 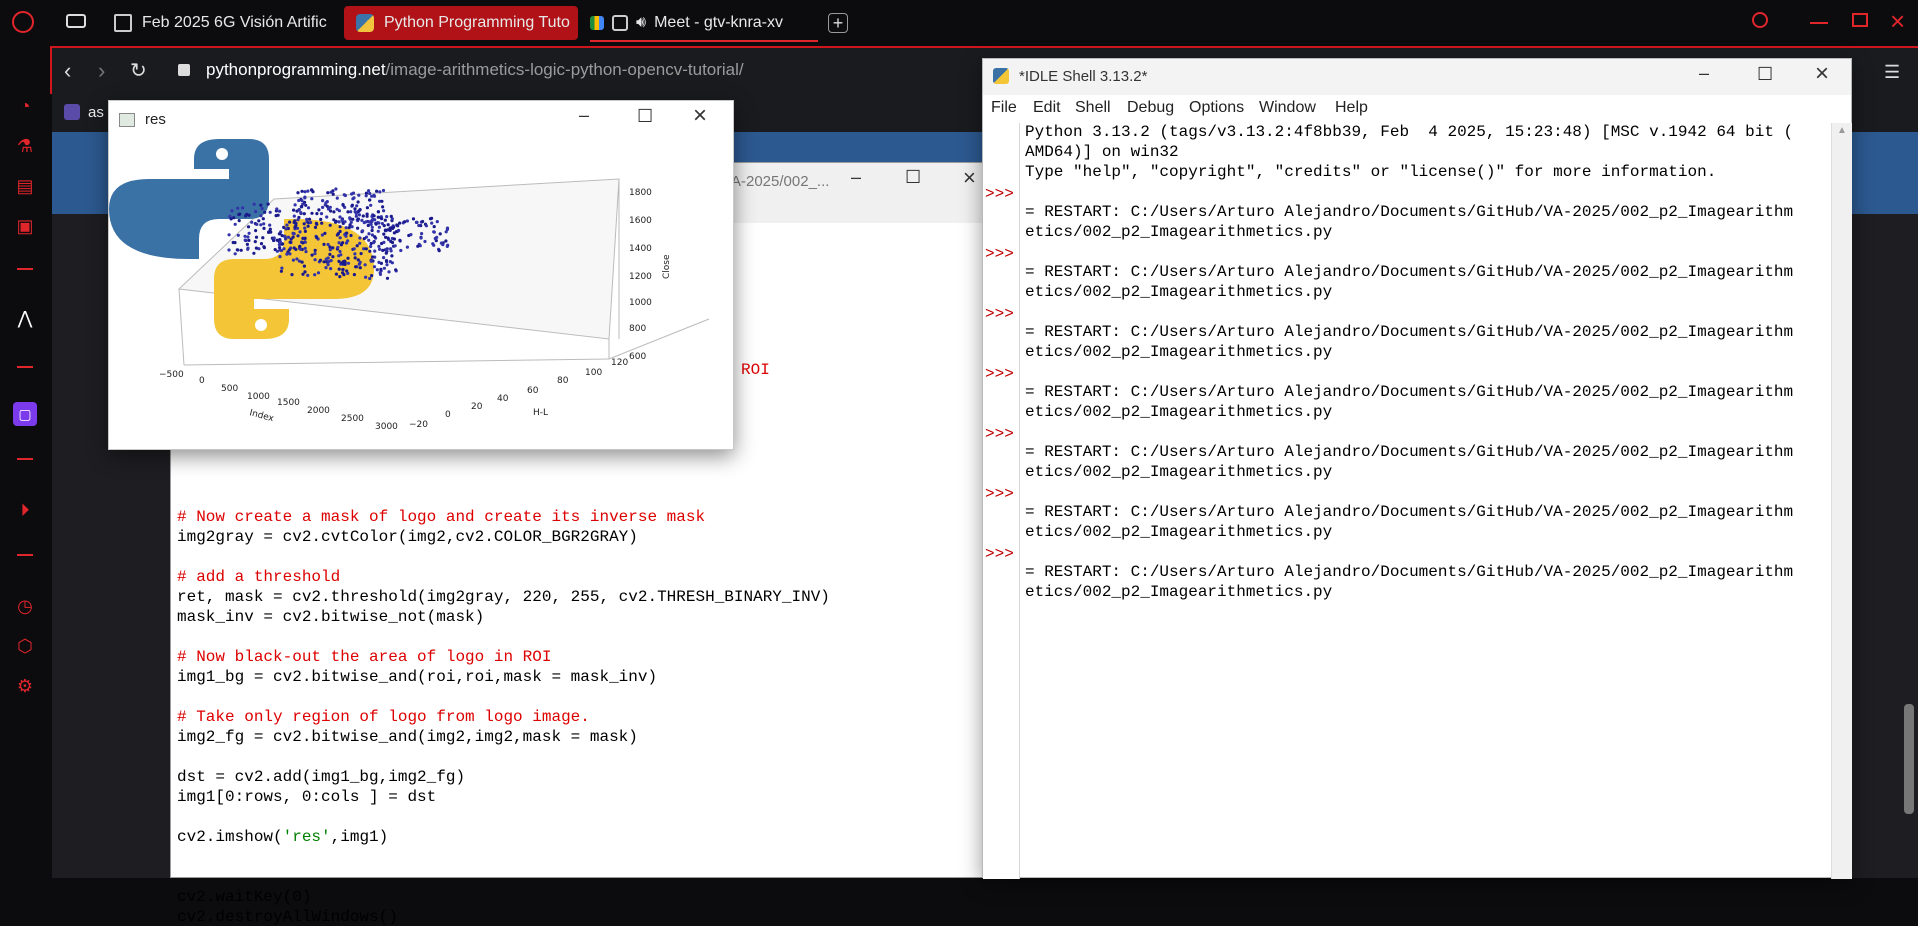 I want to click on tab-vision-artificial: Feb 2025 6G Visión Artific, so click(x=221, y=23).